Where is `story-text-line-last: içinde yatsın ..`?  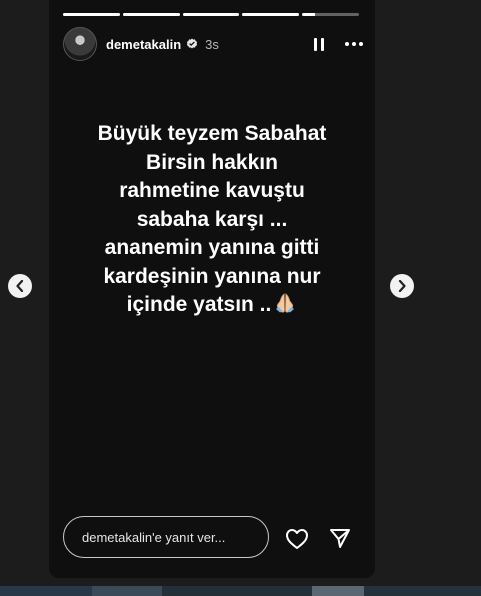
story-text-line-last: içinde yatsın .. is located at coordinates (212, 305).